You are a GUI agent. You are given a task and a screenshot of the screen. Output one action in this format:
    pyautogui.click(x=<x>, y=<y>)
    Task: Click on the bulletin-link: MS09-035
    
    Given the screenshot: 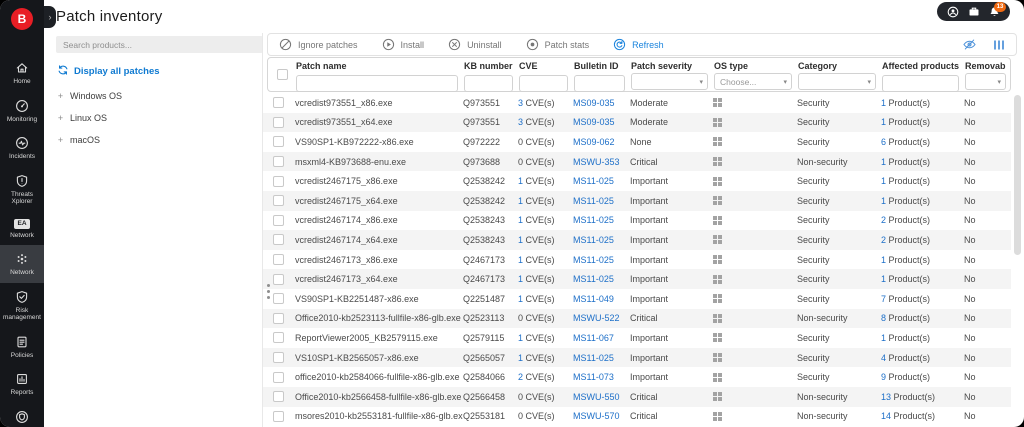 What is the action you would take?
    pyautogui.click(x=594, y=122)
    